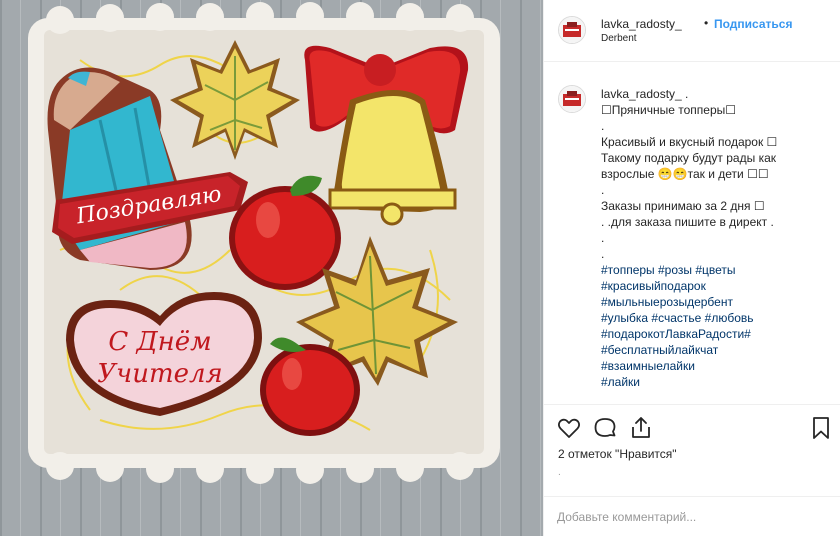  I want to click on hashtag-line: #улыбка #счастье #любовь, so click(716, 318).